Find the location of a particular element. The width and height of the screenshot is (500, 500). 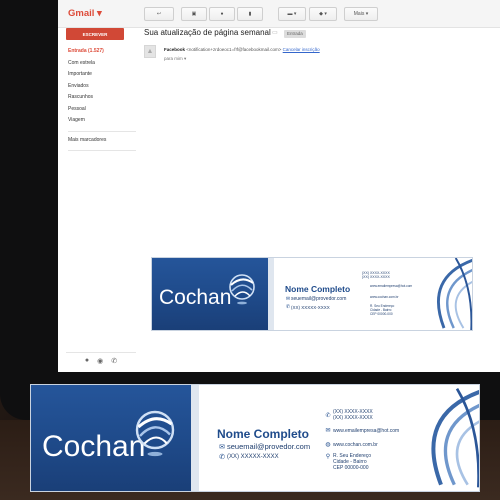

sidebar-footer: ● ◉ ✆ is located at coordinates (101, 360).